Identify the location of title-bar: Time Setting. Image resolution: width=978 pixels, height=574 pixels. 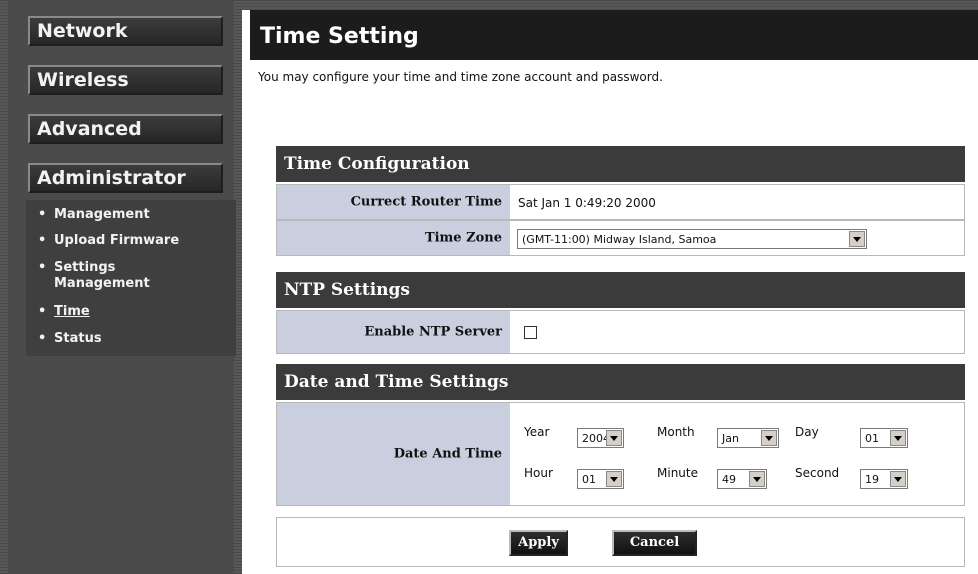
(614, 35).